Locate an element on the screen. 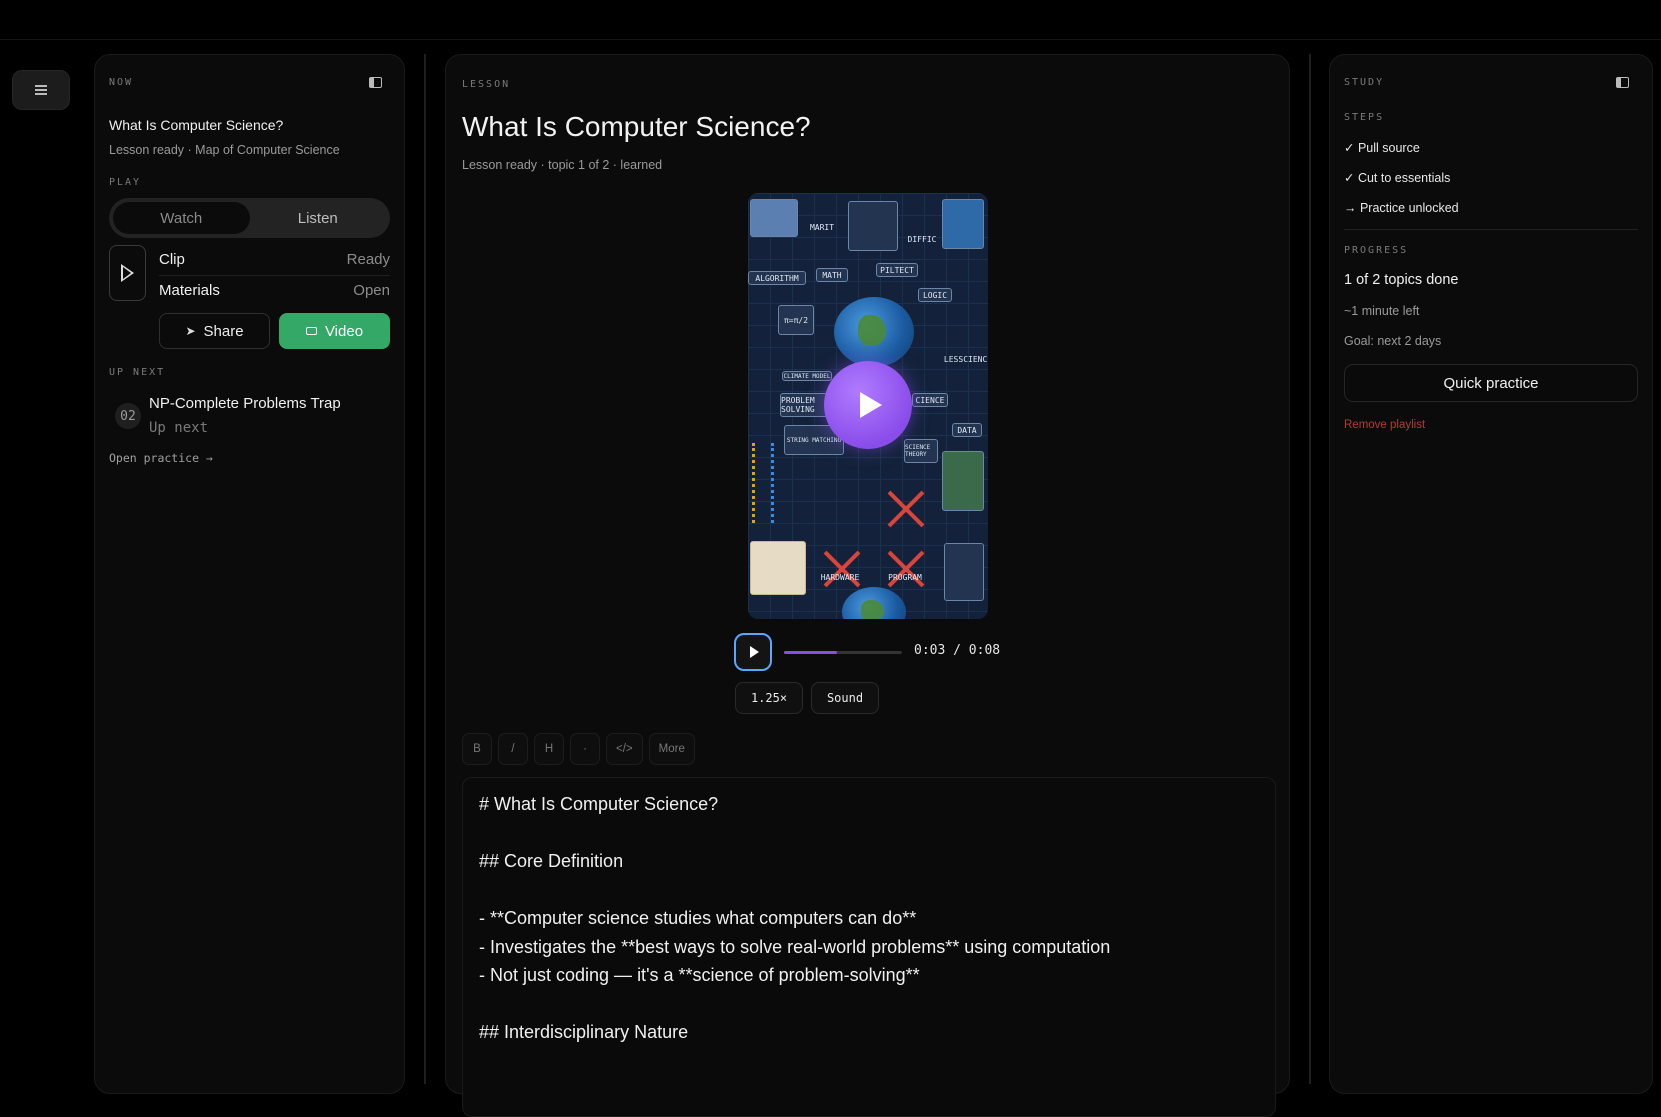 This screenshot has height=1117, width=1661. thumb-label: PROBLEM SOLVING is located at coordinates (804, 405).